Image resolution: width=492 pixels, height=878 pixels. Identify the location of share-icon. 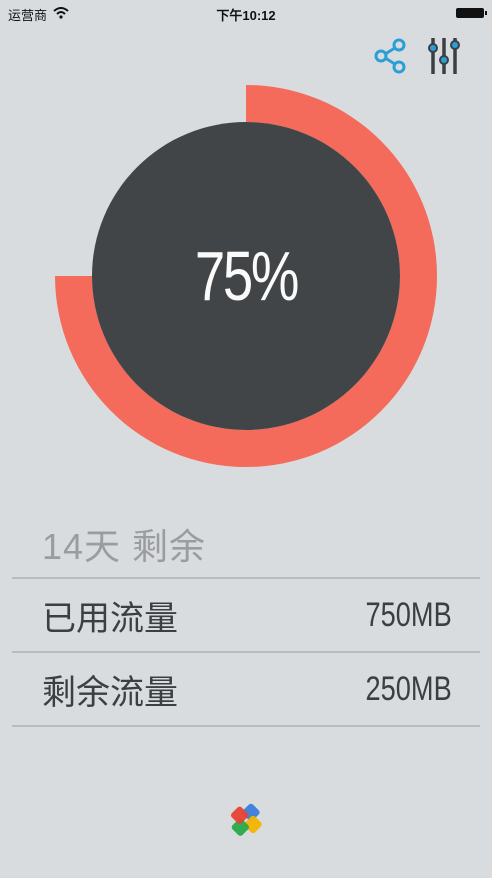
(390, 56).